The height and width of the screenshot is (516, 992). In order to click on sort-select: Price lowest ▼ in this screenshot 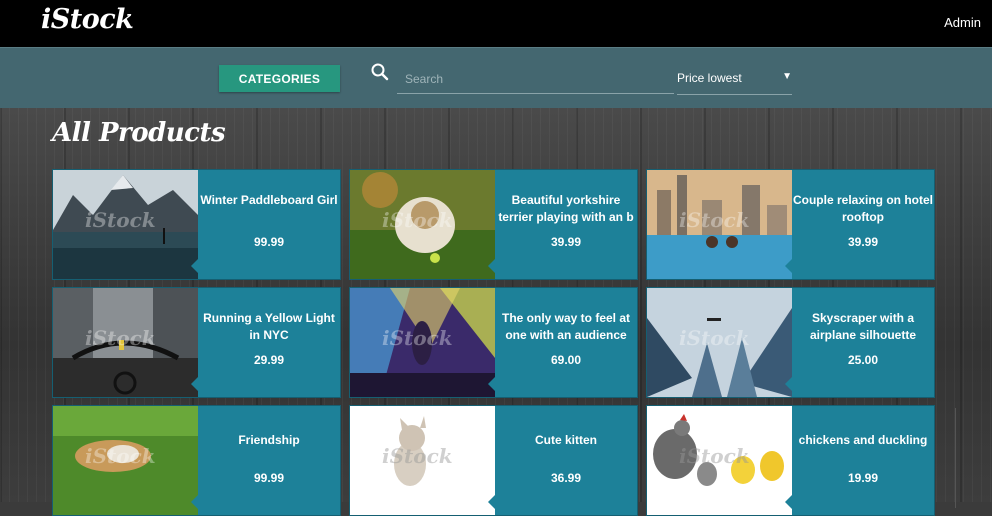, I will do `click(734, 80)`.